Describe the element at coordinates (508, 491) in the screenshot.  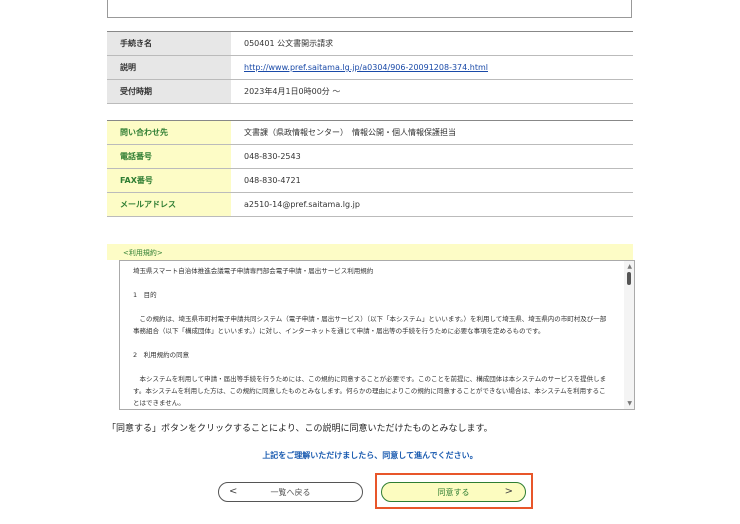
I see `chevron-right-icon: >` at that location.